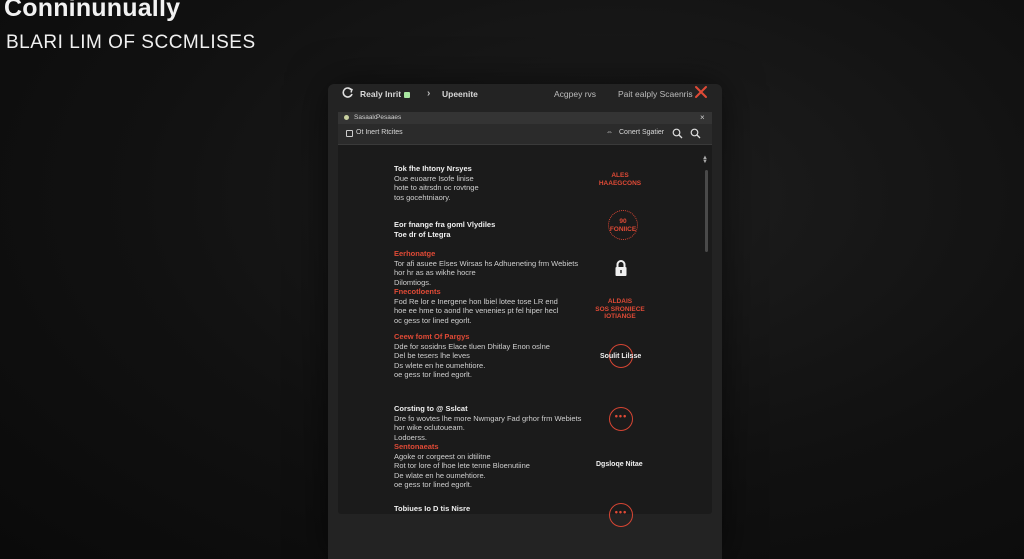  I want to click on badge-3: ALDAIS SOS SRONIECE IOTIANGE, so click(620, 309).